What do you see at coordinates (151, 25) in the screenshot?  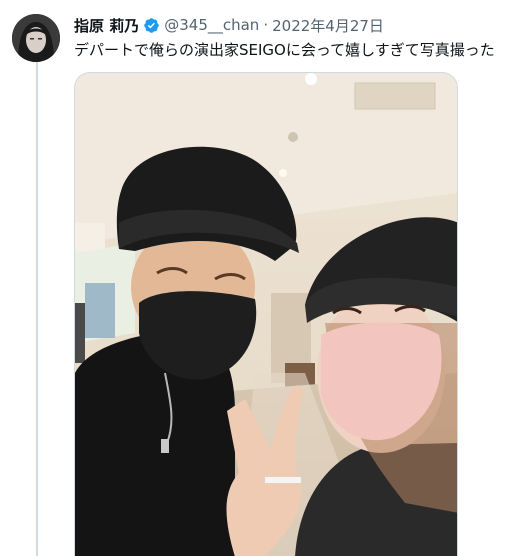 I see `verified-badge-icon` at bounding box center [151, 25].